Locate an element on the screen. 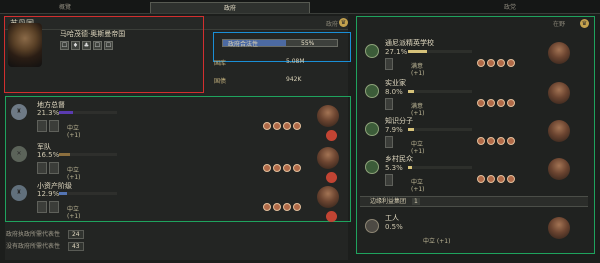 The width and height of the screenshot is (600, 263). legitimacy-label: 政府合法性 is located at coordinates (243, 44).